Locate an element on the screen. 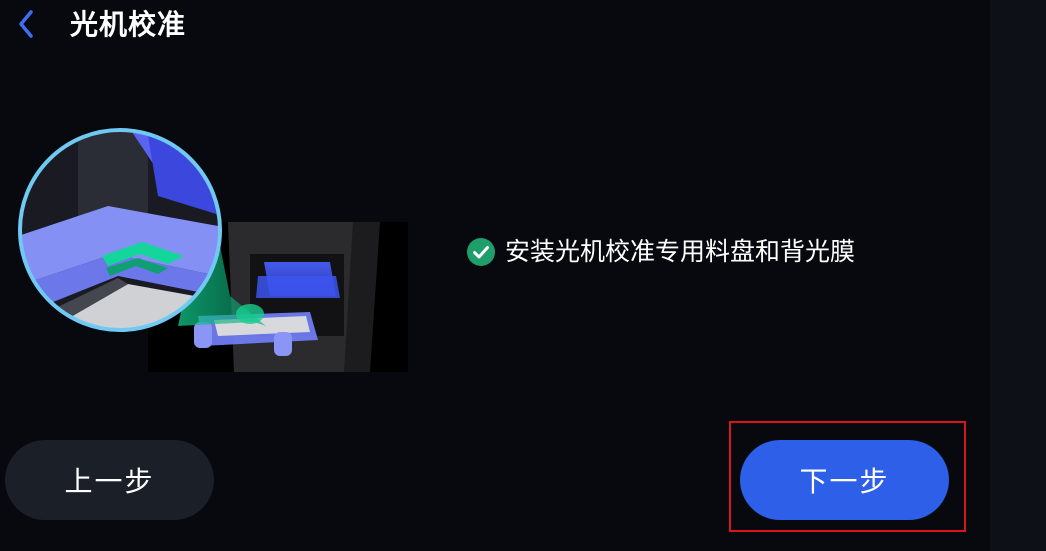  step-instruction: 安装光机校准专用料盘和背光膜 is located at coordinates (680, 251).